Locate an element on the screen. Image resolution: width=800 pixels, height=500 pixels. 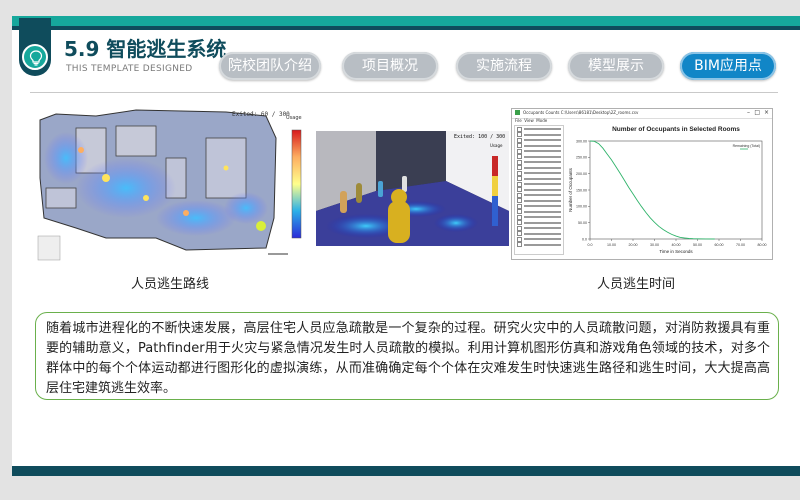
y-tick-label: 200.00 is located at coordinates (581, 174).